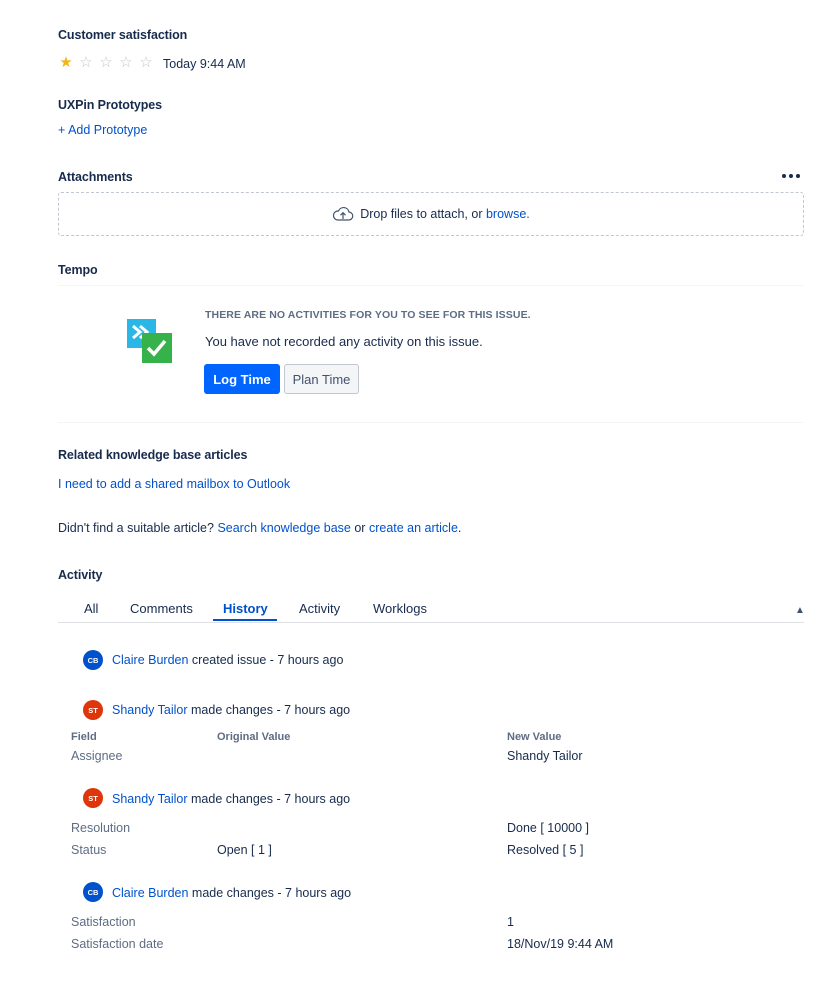  What do you see at coordinates (360, 528) in the screenshot?
I see `kb-or-text: or` at bounding box center [360, 528].